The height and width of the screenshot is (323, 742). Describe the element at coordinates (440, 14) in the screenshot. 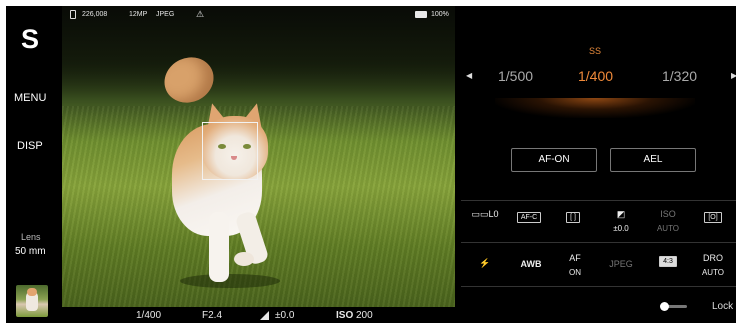

I see `battery-level: 100%` at that location.